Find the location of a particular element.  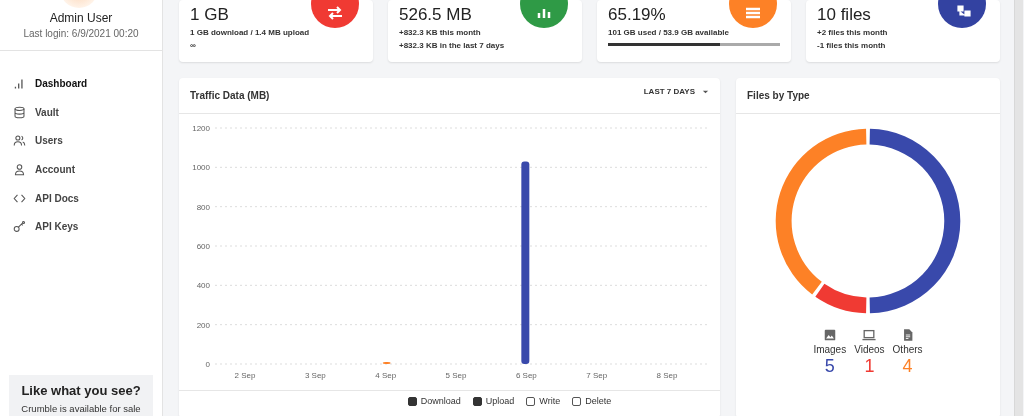

nav-item: Dashboard is located at coordinates (81, 83).